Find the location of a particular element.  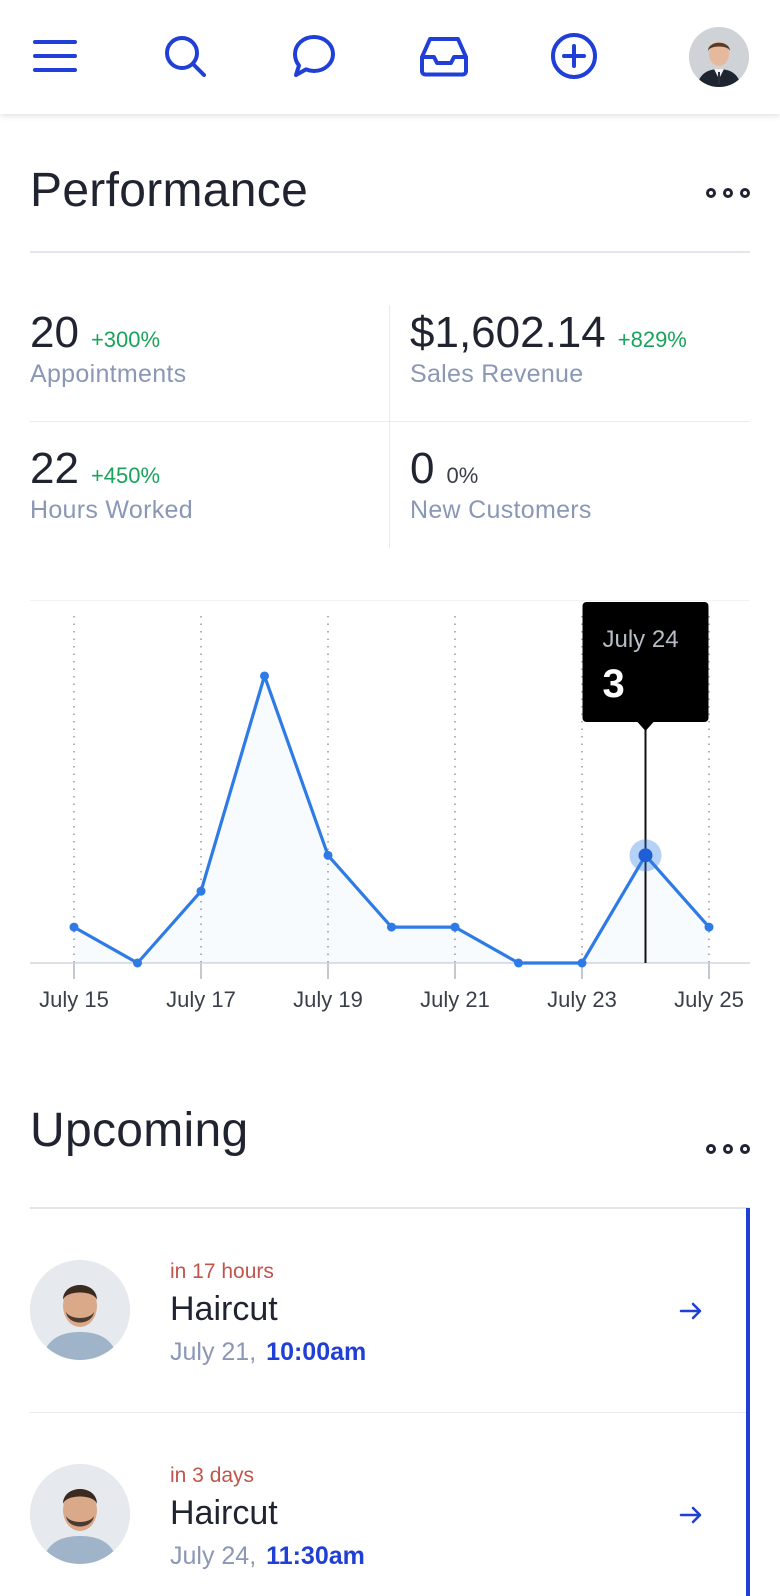

stats-horizontal-divider is located at coordinates (390, 421).